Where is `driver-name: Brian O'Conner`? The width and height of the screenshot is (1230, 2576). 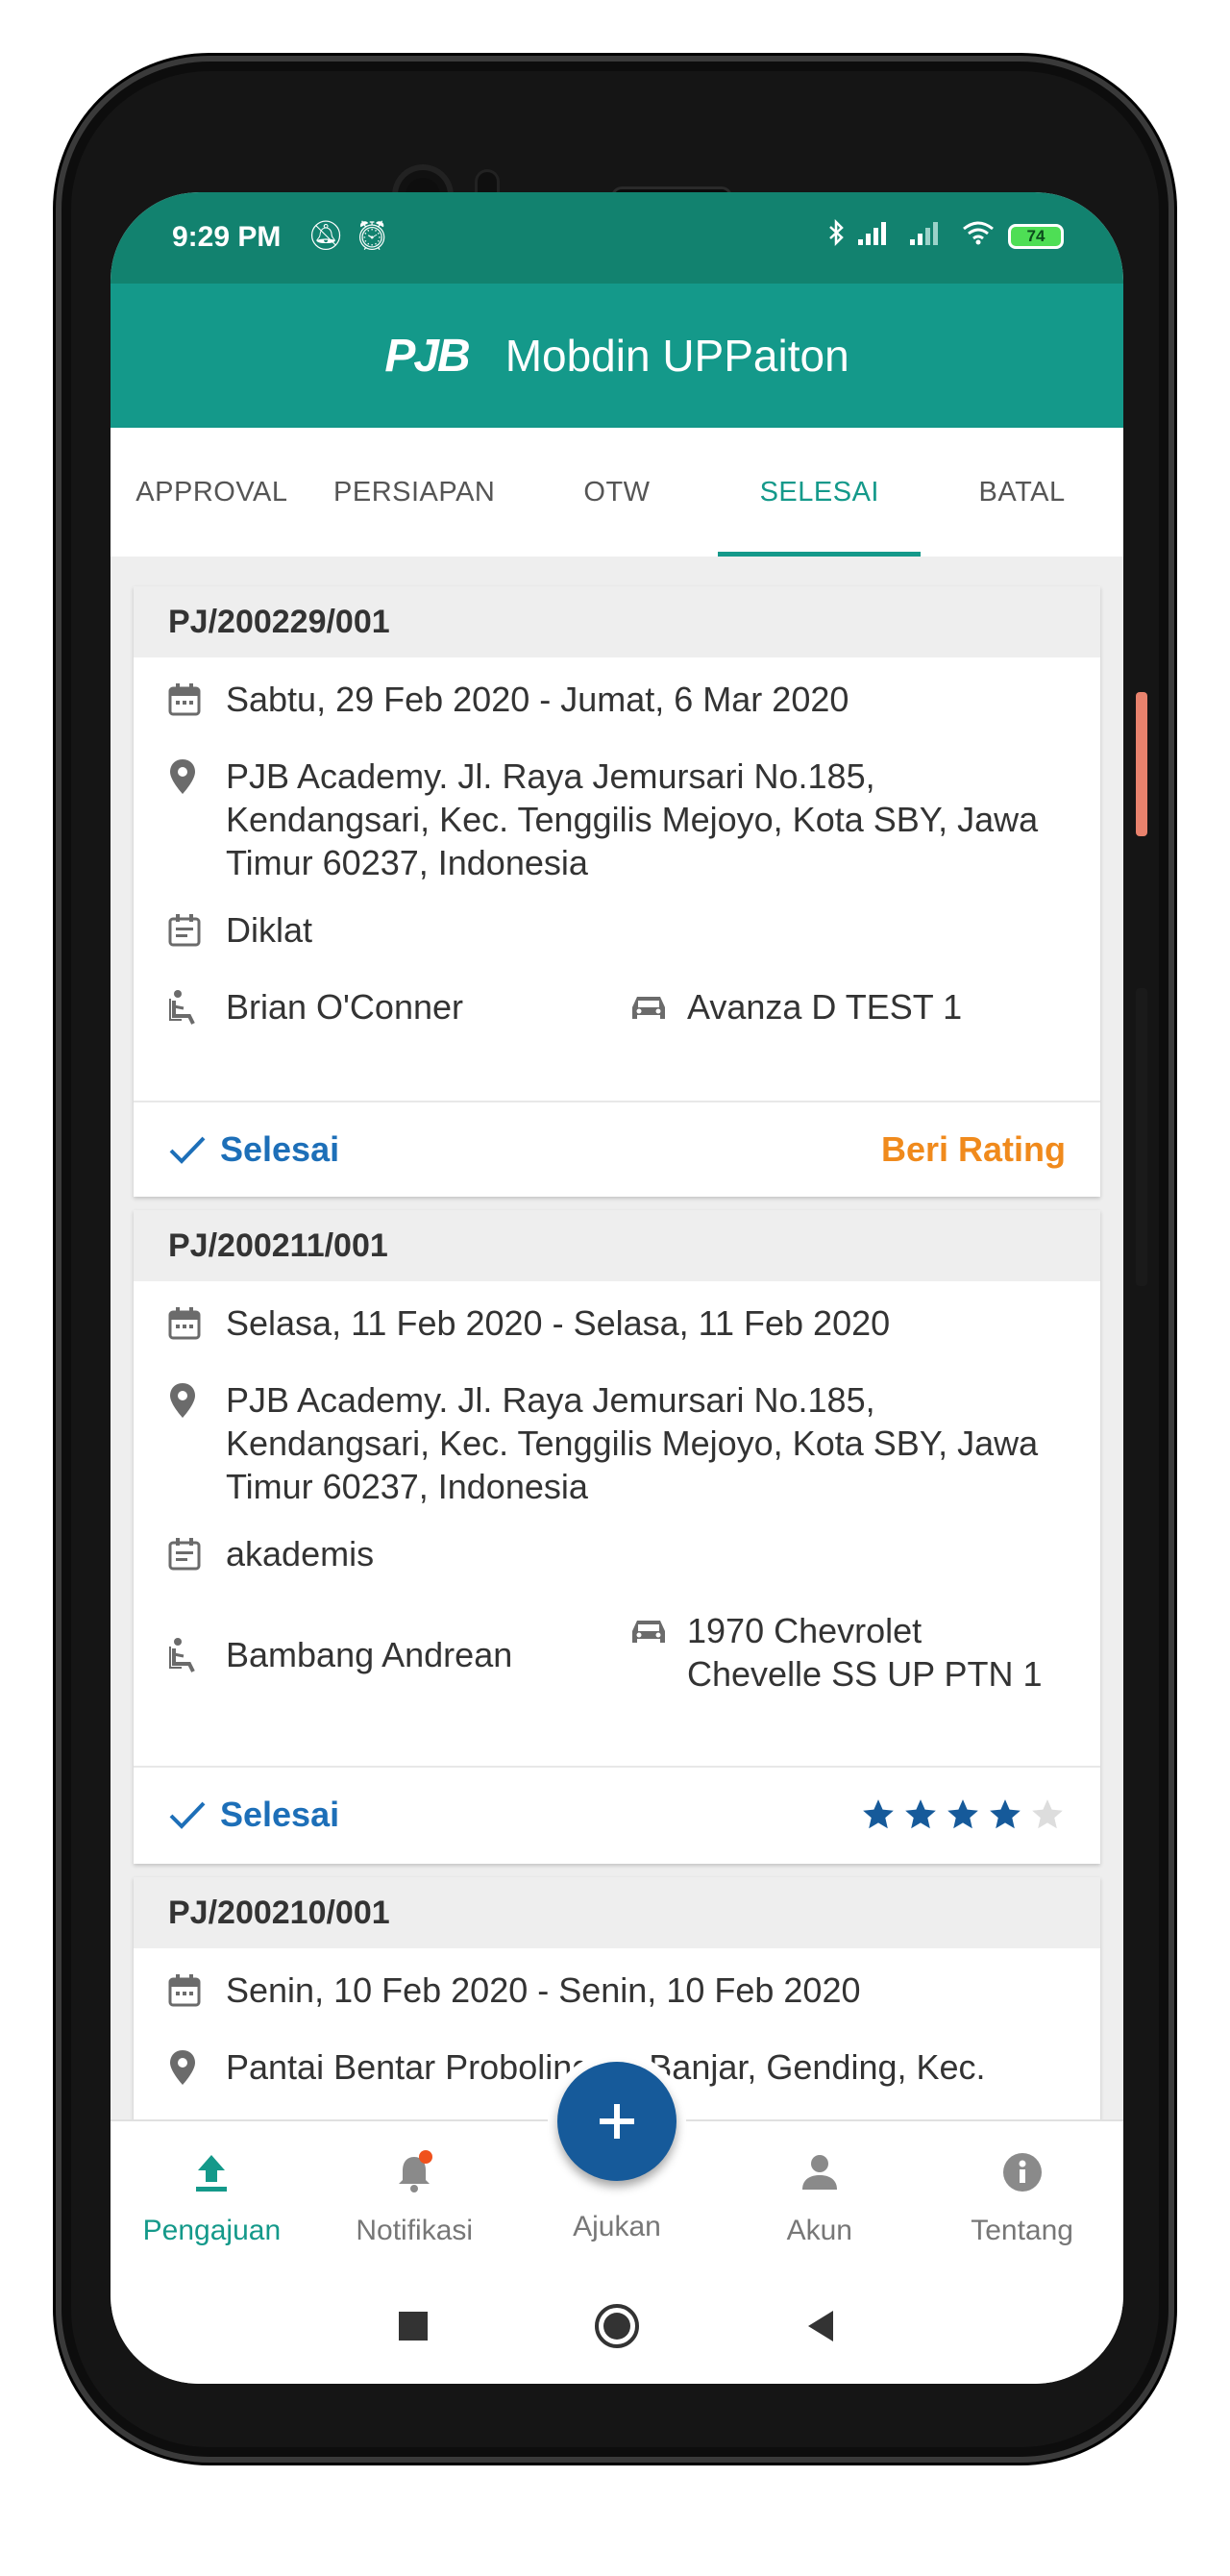 driver-name: Brian O'Conner is located at coordinates (345, 1007).